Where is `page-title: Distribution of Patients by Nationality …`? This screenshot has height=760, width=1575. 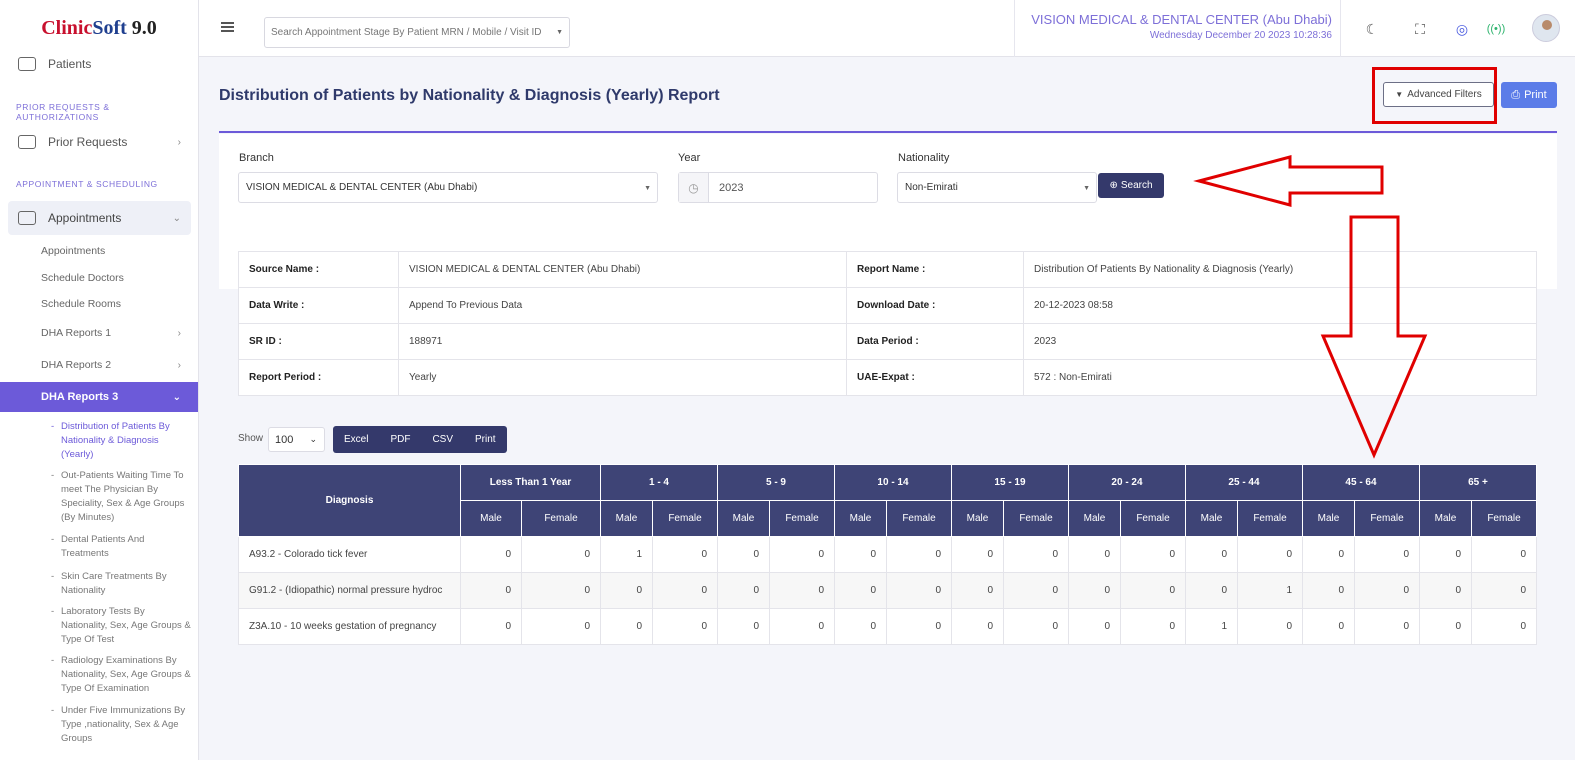
page-title: Distribution of Patients by Nationality … is located at coordinates (469, 95).